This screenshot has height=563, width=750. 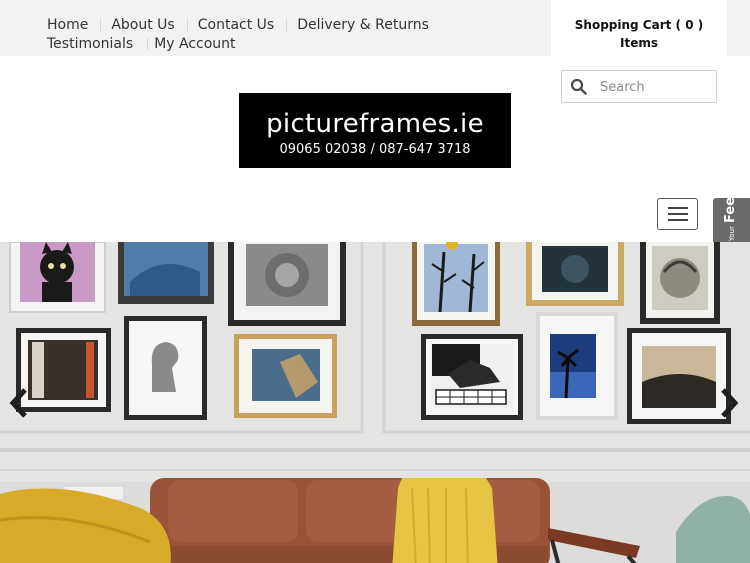 What do you see at coordinates (363, 25) in the screenshot?
I see `nav-delivery-returns-link: Delivery & Returns` at bounding box center [363, 25].